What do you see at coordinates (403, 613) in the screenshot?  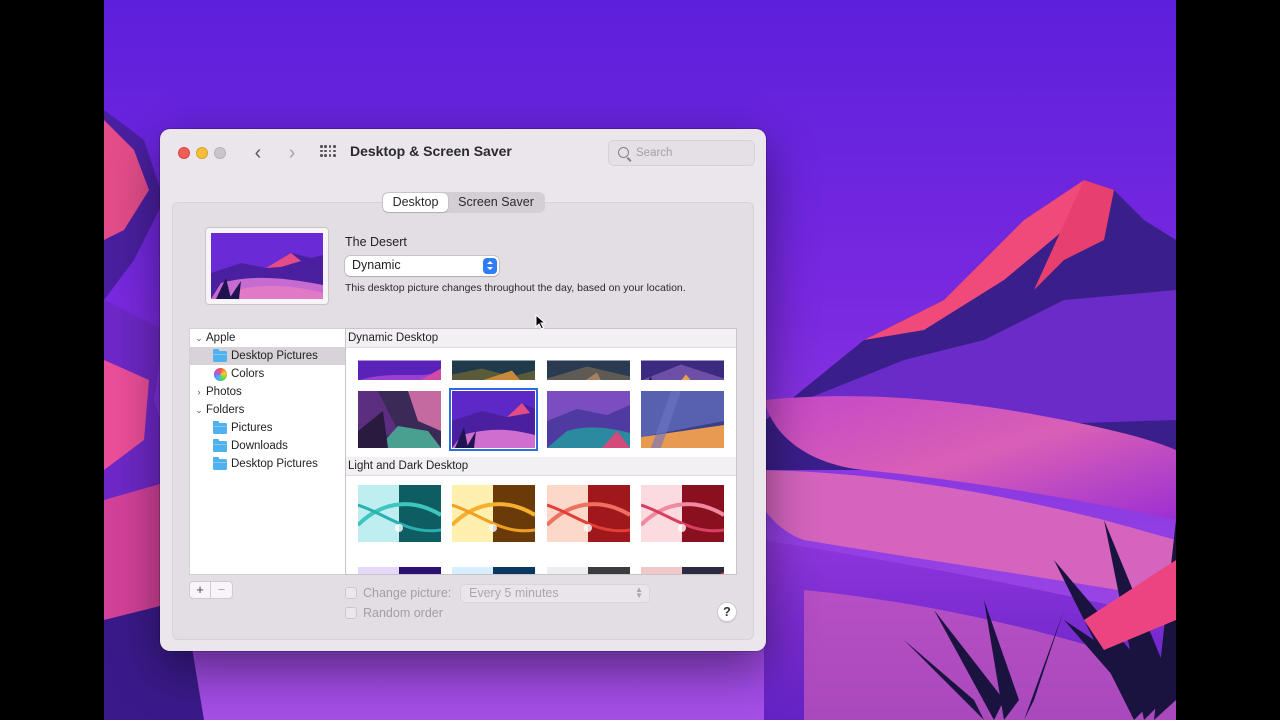 I see `random-order-label: Random order` at bounding box center [403, 613].